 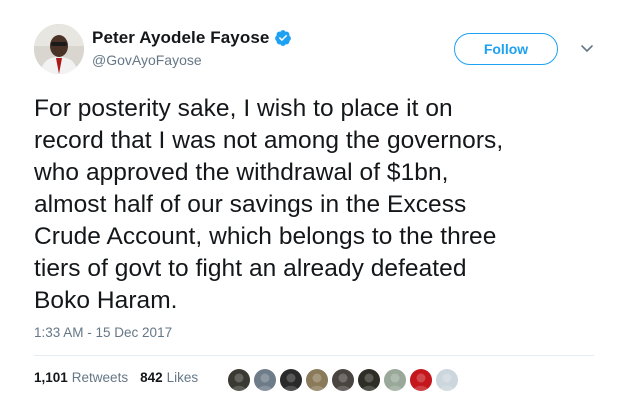 What do you see at coordinates (587, 49) in the screenshot?
I see `chevron-down-icon` at bounding box center [587, 49].